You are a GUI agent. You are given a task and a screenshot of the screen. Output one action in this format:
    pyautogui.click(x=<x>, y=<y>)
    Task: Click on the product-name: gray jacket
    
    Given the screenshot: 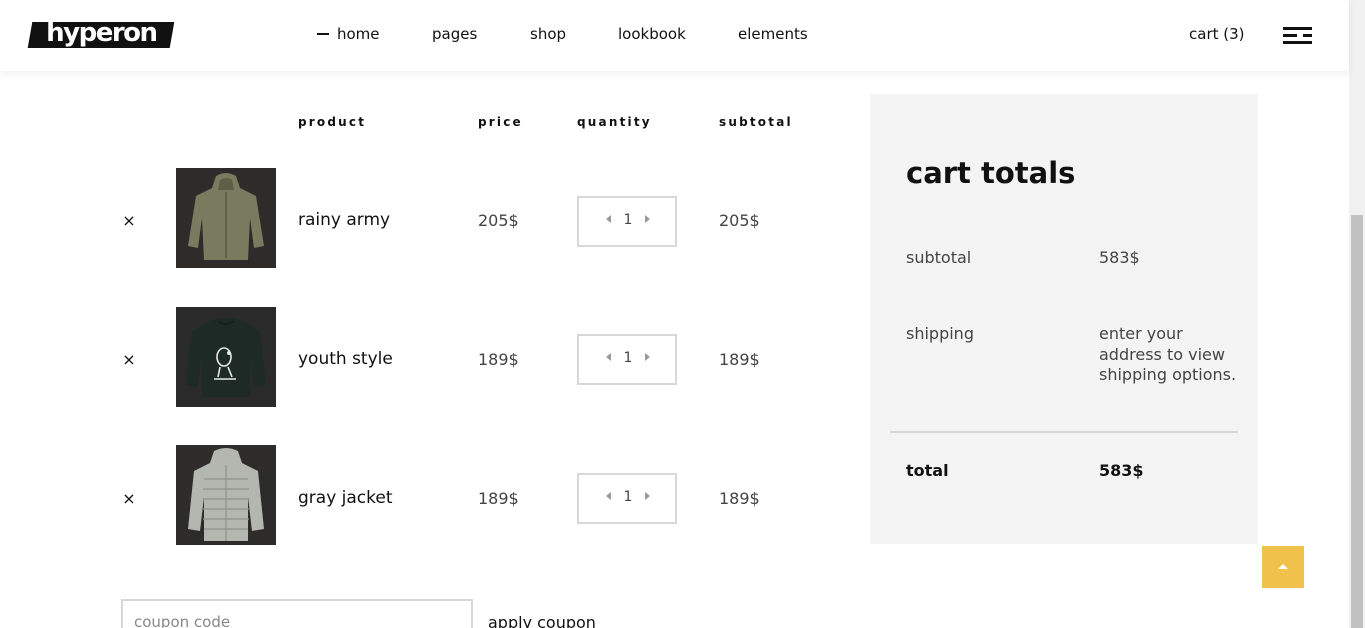 What is the action you would take?
    pyautogui.click(x=345, y=498)
    